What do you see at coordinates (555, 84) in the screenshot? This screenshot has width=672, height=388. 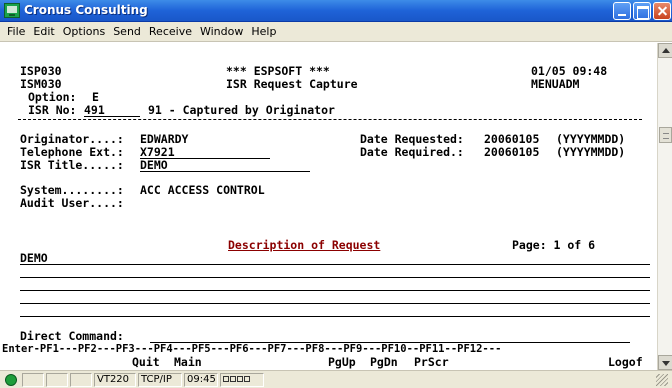 I see `menu-id: MENUADM` at bounding box center [555, 84].